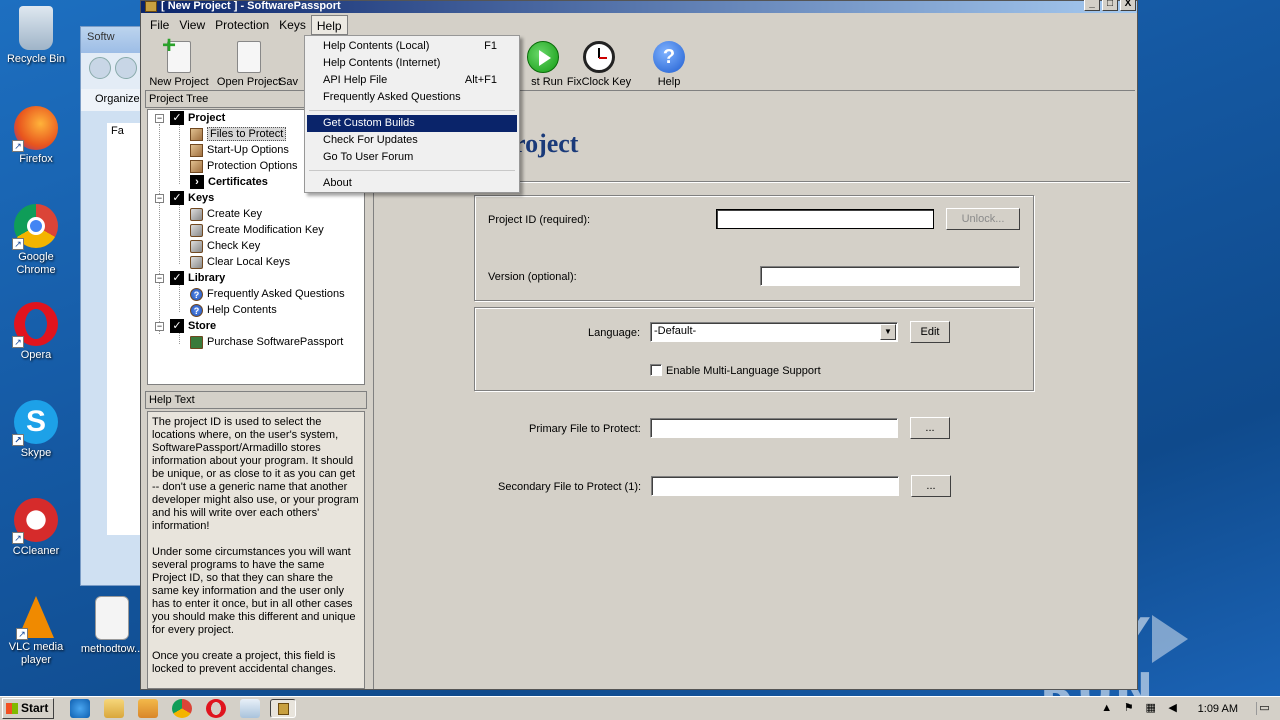 The image size is (1280, 720). Describe the element at coordinates (774, 428) in the screenshot. I see `primary-file-field` at that location.